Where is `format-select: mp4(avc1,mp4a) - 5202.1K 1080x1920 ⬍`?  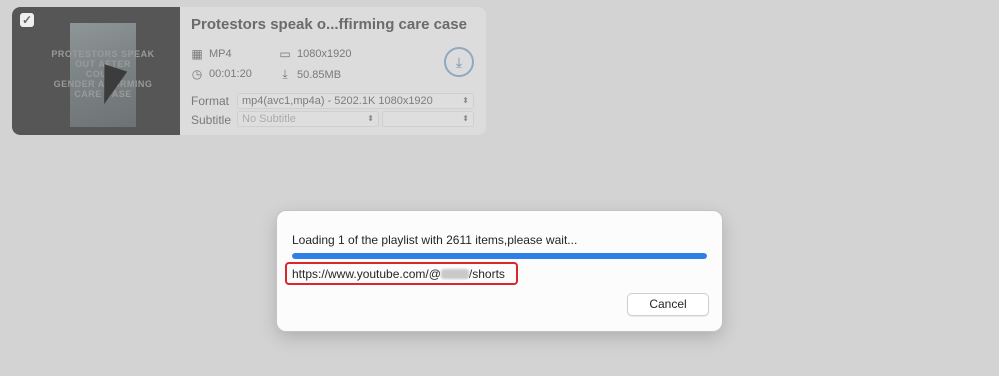
format-select: mp4(avc1,mp4a) - 5202.1K 1080x1920 ⬍ is located at coordinates (355, 101).